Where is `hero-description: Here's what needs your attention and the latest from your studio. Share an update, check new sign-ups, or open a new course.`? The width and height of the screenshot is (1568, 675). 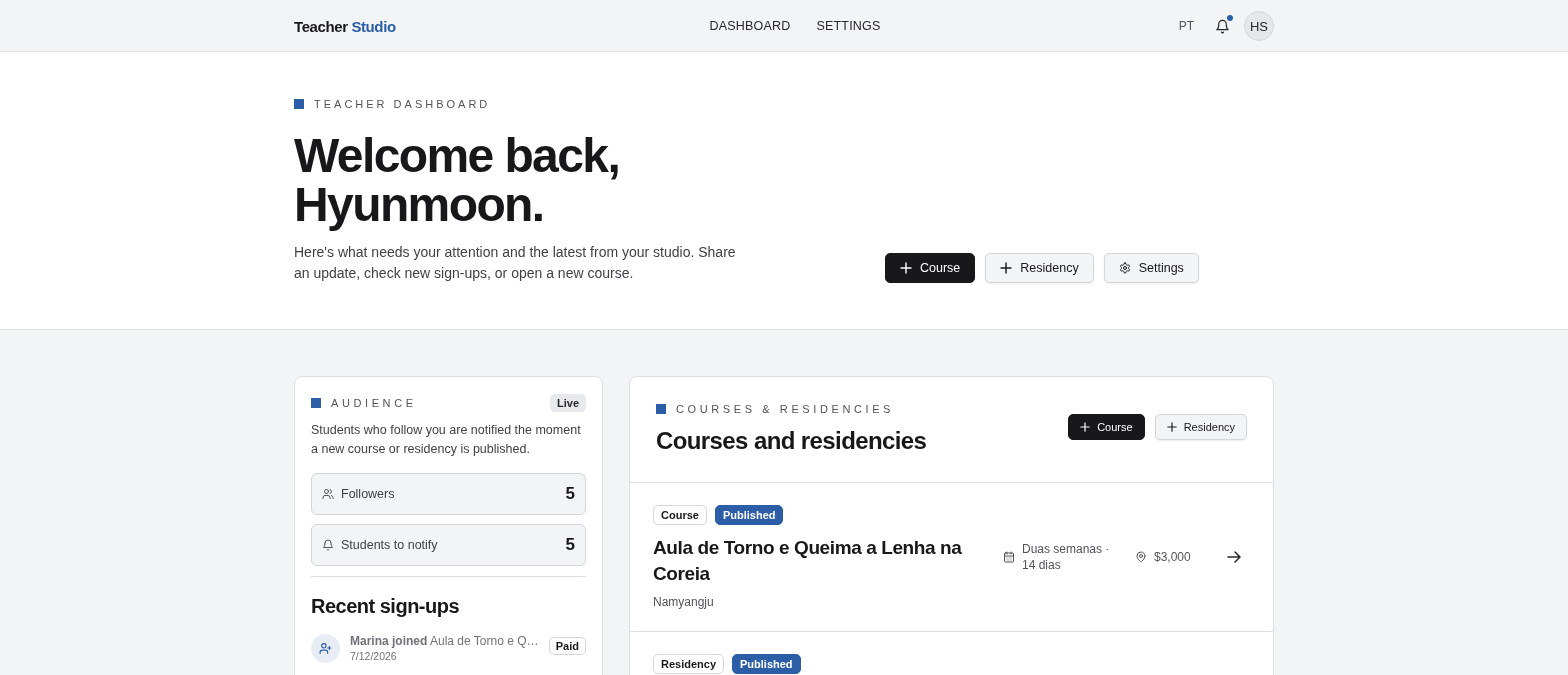
hero-description: Here's what needs your attention and the latest from your studio. Share an update, check new sign-ups, or open a new course. is located at coordinates (515, 263).